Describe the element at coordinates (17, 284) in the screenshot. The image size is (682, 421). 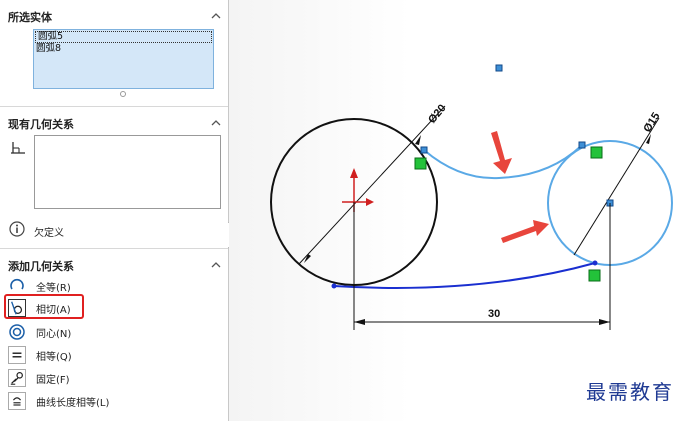
I see `coincident-arc-icon` at that location.